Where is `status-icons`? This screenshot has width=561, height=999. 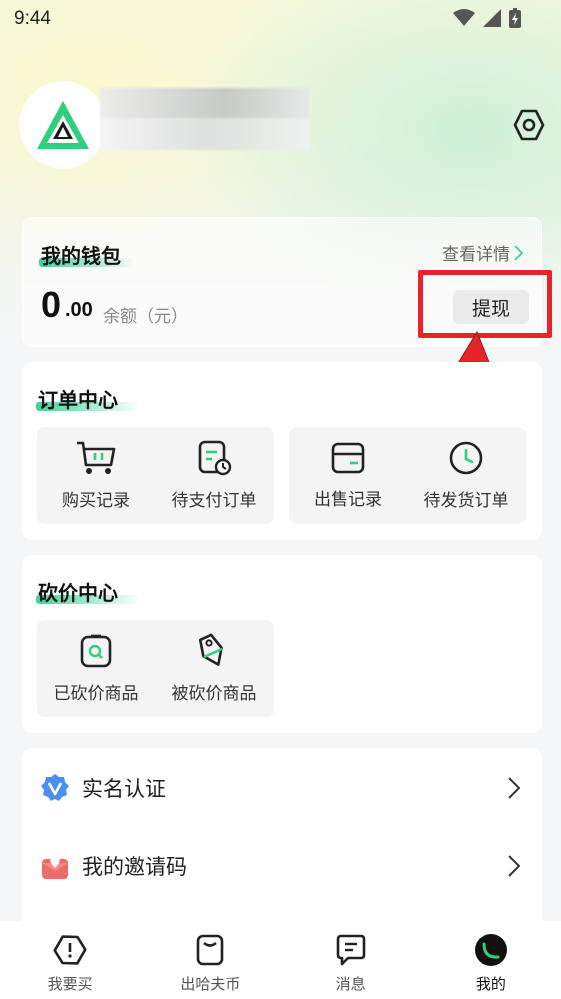
status-icons is located at coordinates (487, 18).